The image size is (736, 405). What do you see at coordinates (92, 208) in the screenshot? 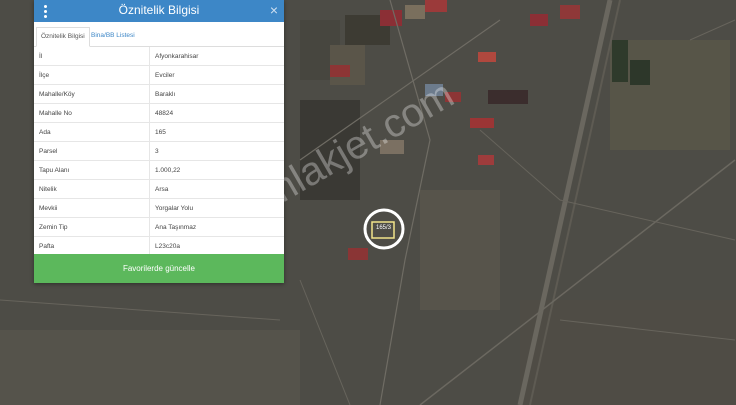
I see `row-label: Mevkii` at bounding box center [92, 208].